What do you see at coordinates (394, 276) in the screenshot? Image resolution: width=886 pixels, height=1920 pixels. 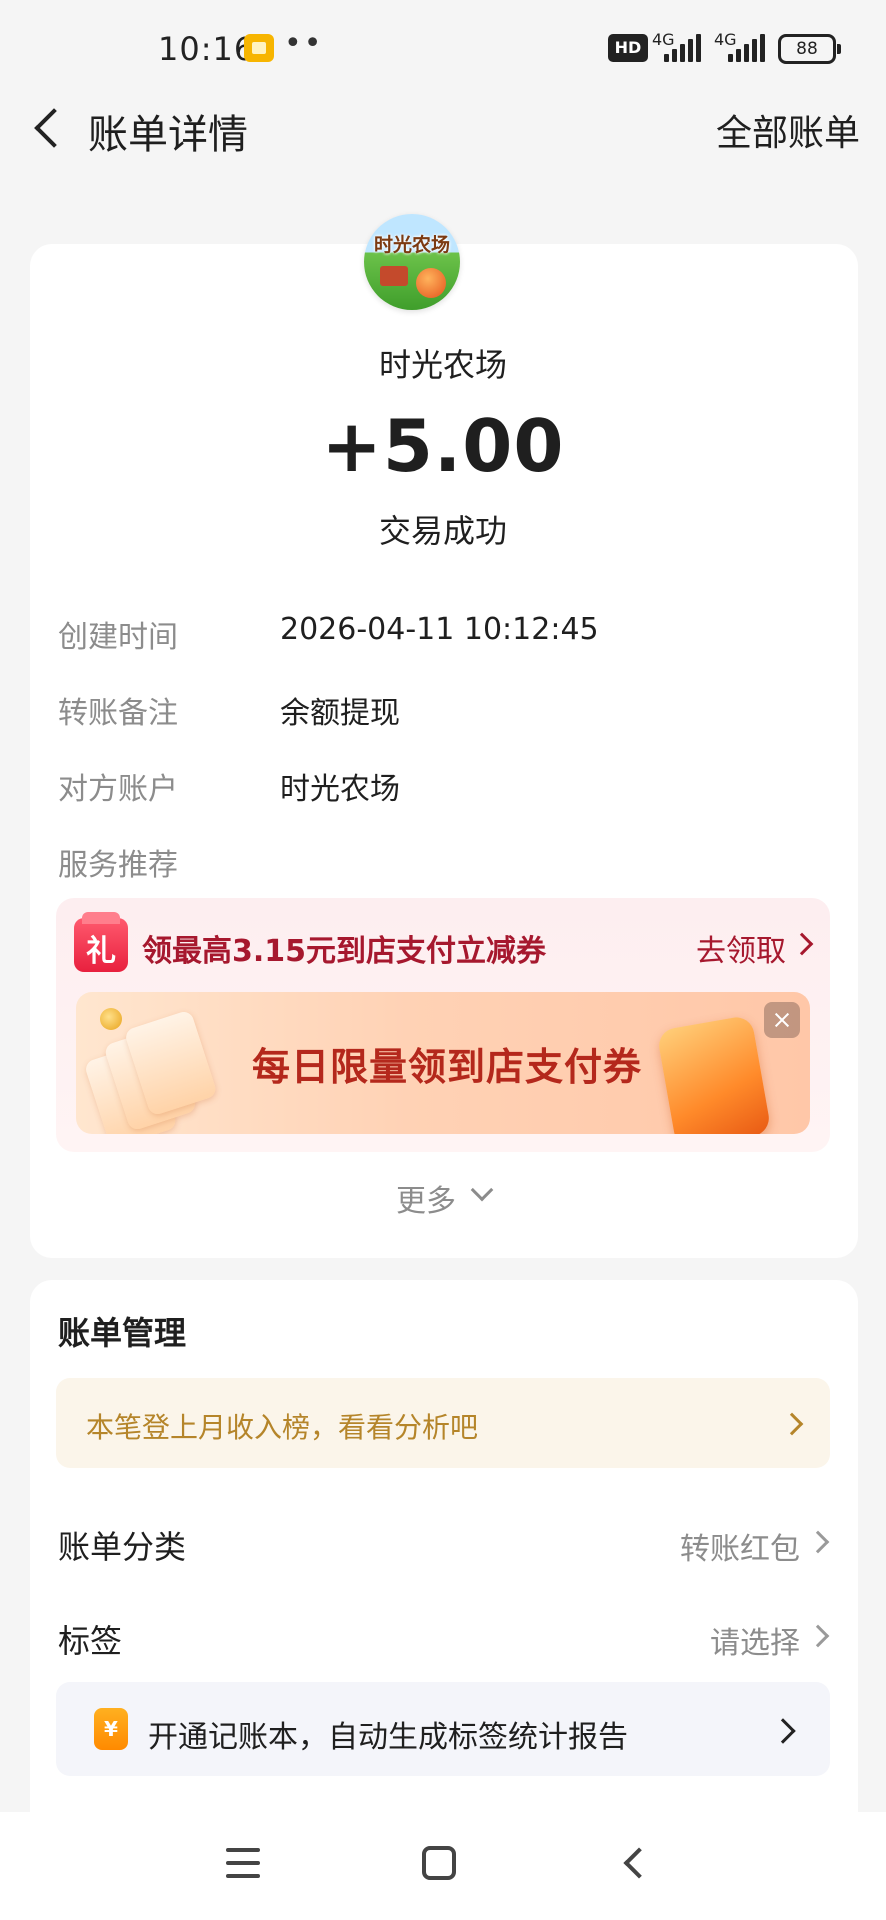 I see `logo-barn-shape` at bounding box center [394, 276].